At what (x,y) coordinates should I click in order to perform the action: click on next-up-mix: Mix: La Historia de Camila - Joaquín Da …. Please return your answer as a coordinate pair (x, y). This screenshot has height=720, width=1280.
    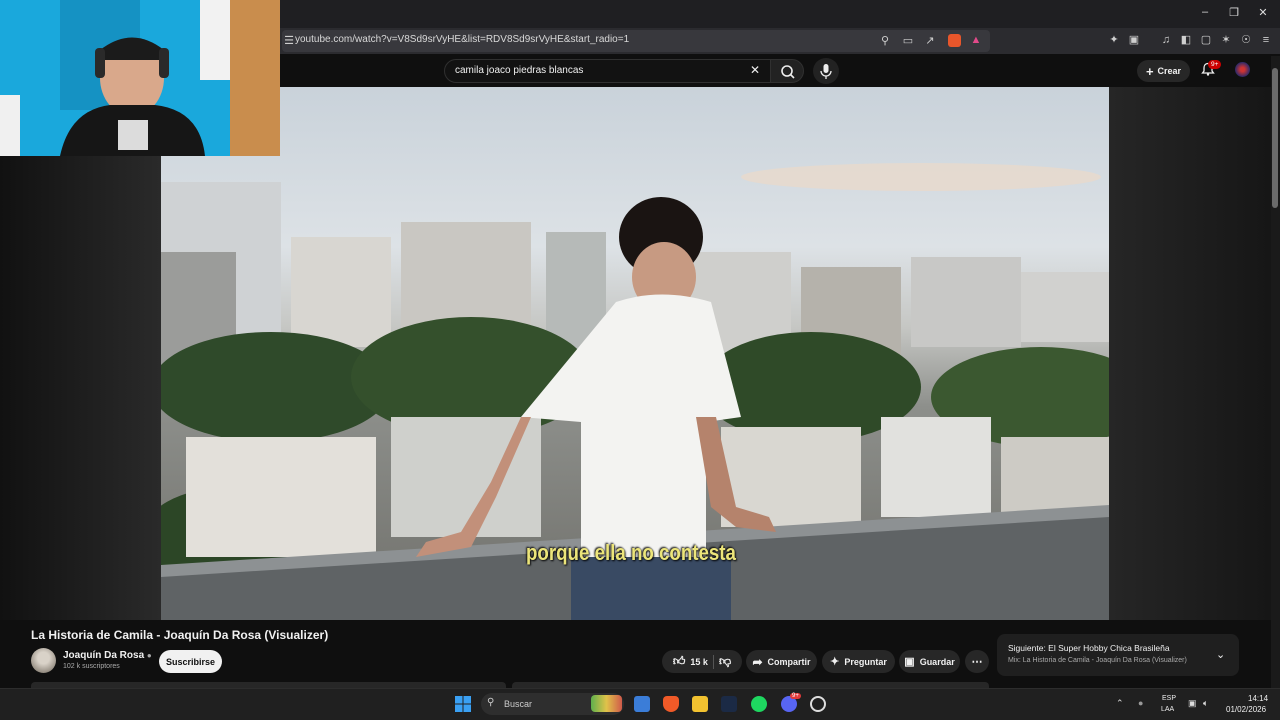
    Looking at the image, I should click on (1097, 660).